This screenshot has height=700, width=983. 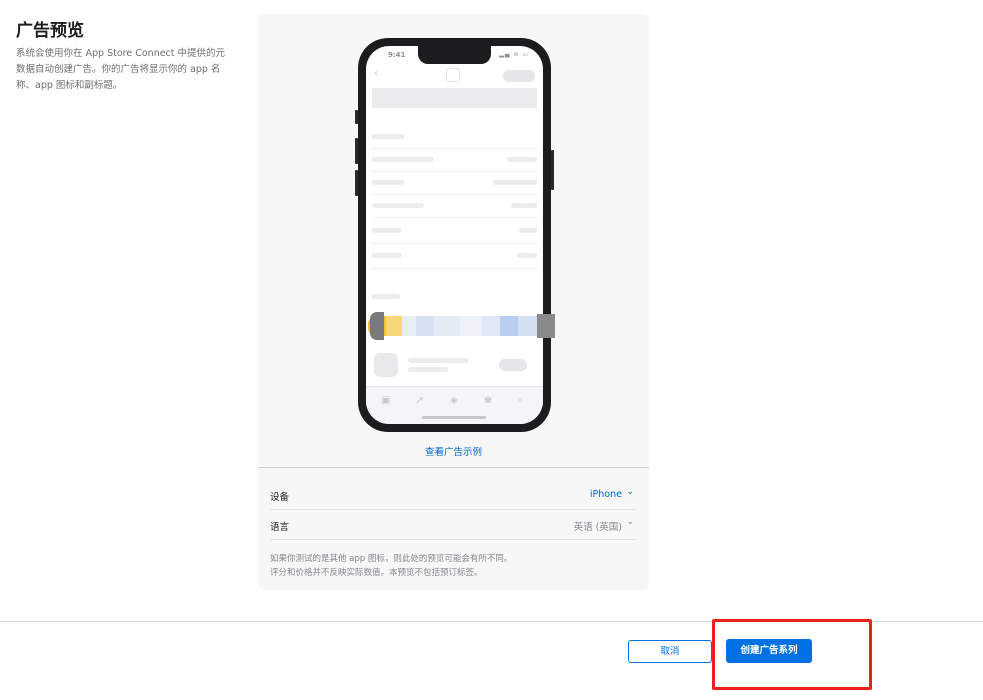 I want to click on divider, so click(x=453, y=467).